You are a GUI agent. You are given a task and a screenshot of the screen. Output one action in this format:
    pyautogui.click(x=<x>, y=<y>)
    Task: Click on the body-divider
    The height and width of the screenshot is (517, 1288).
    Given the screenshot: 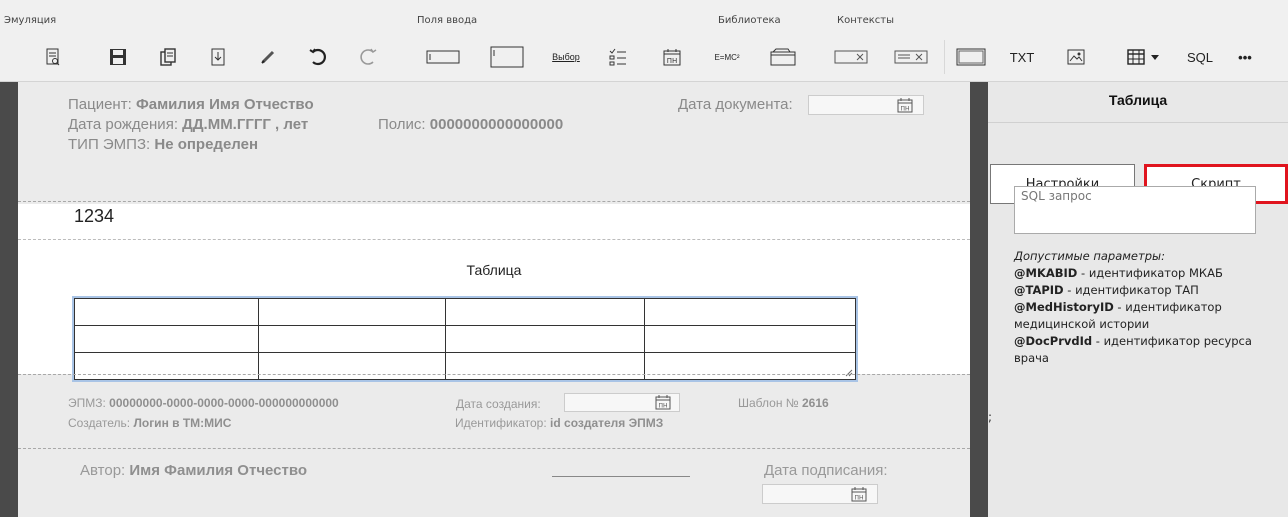 What is the action you would take?
    pyautogui.click(x=494, y=239)
    